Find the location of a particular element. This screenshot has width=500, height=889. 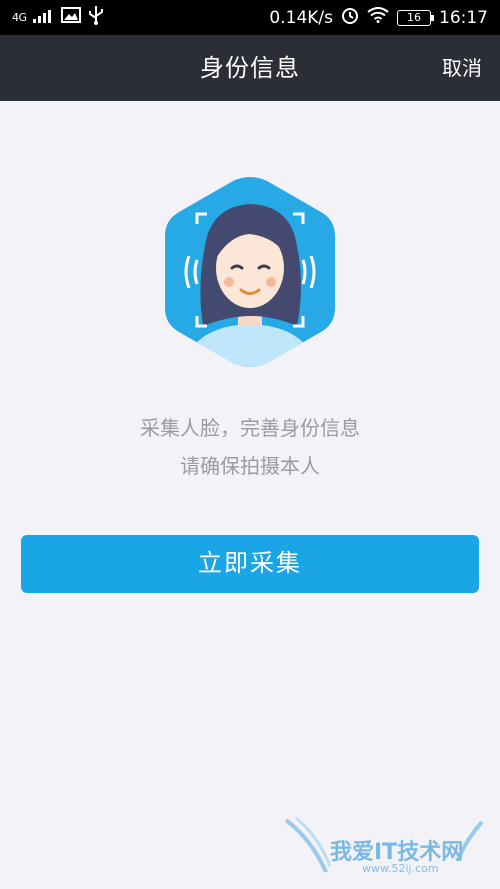

battery-indicator: 16 is located at coordinates (415, 17).